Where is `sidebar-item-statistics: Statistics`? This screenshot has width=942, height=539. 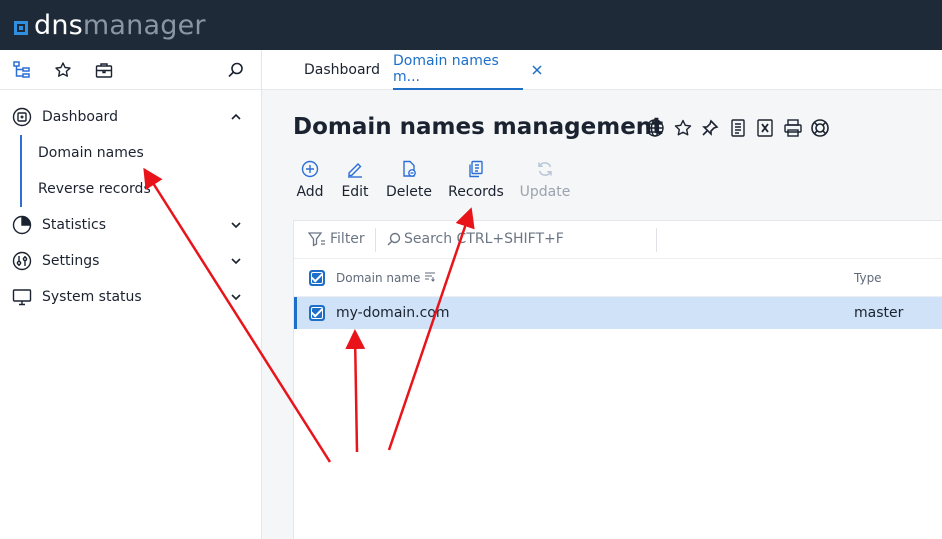 sidebar-item-statistics: Statistics is located at coordinates (131, 225).